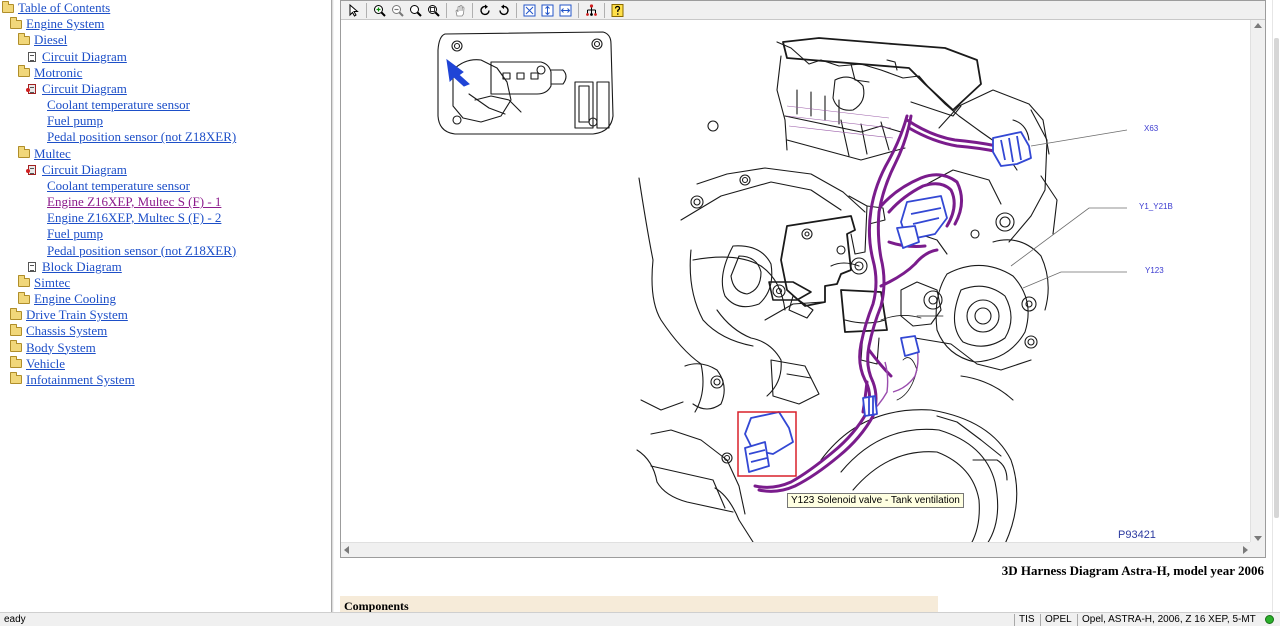 The width and height of the screenshot is (1280, 626). Describe the element at coordinates (1258, 538) in the screenshot. I see `scroll-down-arrow-icon` at that location.